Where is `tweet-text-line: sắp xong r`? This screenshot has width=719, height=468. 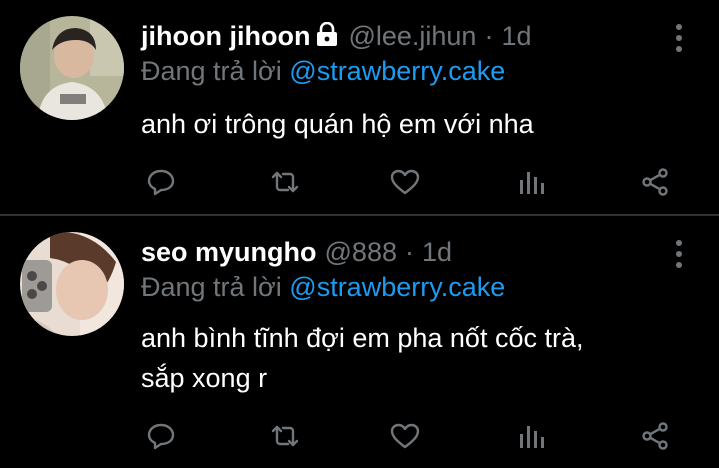 tweet-text-line: sắp xong r is located at coordinates (204, 378).